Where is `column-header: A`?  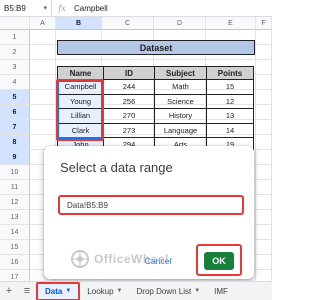 column-header: A is located at coordinates (43, 23).